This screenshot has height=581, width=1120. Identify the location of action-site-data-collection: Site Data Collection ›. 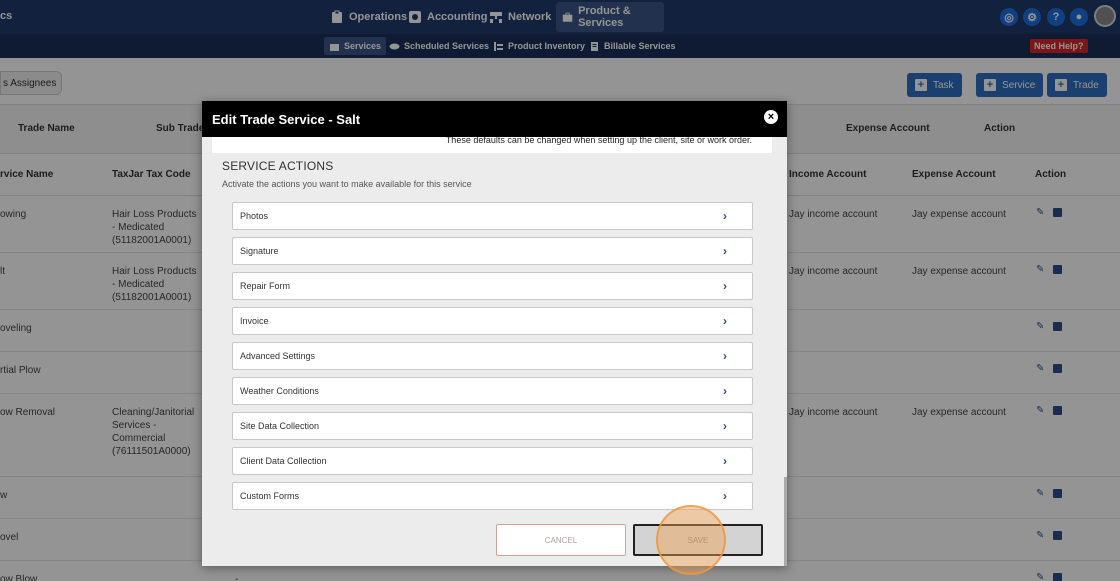
(492, 426).